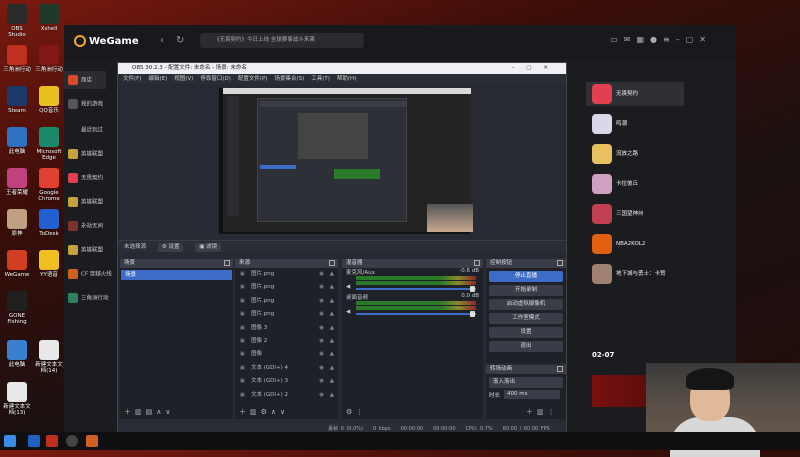 This screenshot has width=800, height=457. I want to click on mic-volume-slider, so click(416, 289).